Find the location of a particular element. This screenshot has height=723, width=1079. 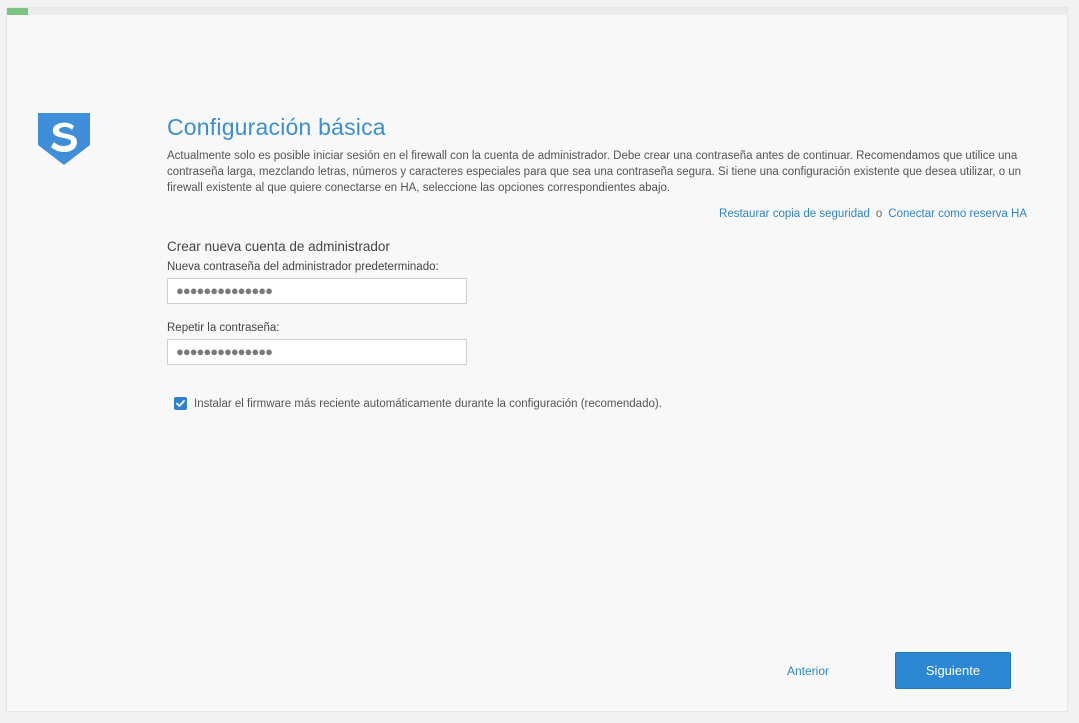

or-separator: o is located at coordinates (879, 214).